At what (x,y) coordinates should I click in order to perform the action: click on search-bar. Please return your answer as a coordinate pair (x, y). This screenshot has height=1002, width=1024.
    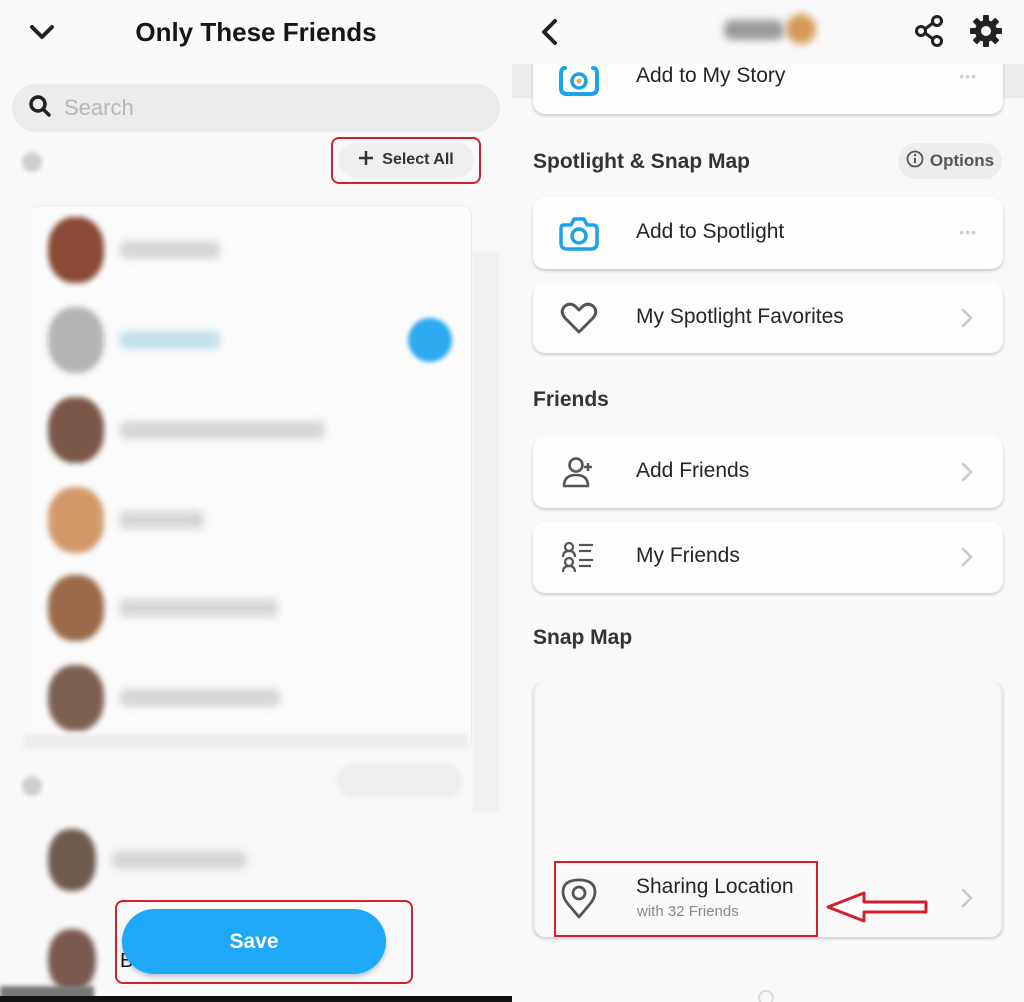
    Looking at the image, I should click on (256, 108).